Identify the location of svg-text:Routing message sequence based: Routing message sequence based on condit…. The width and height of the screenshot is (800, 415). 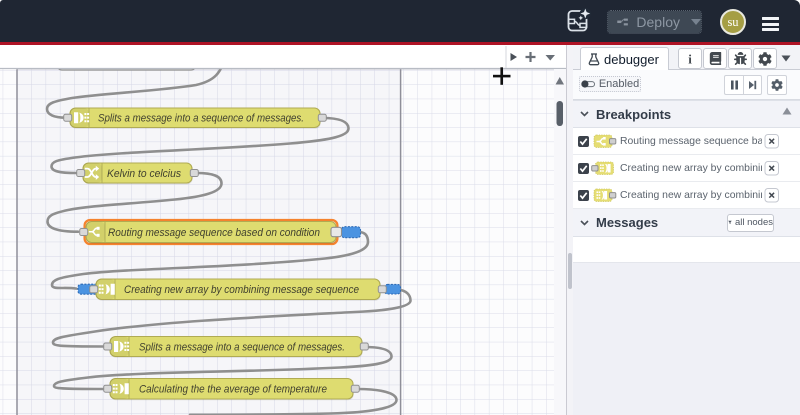
(214, 233).